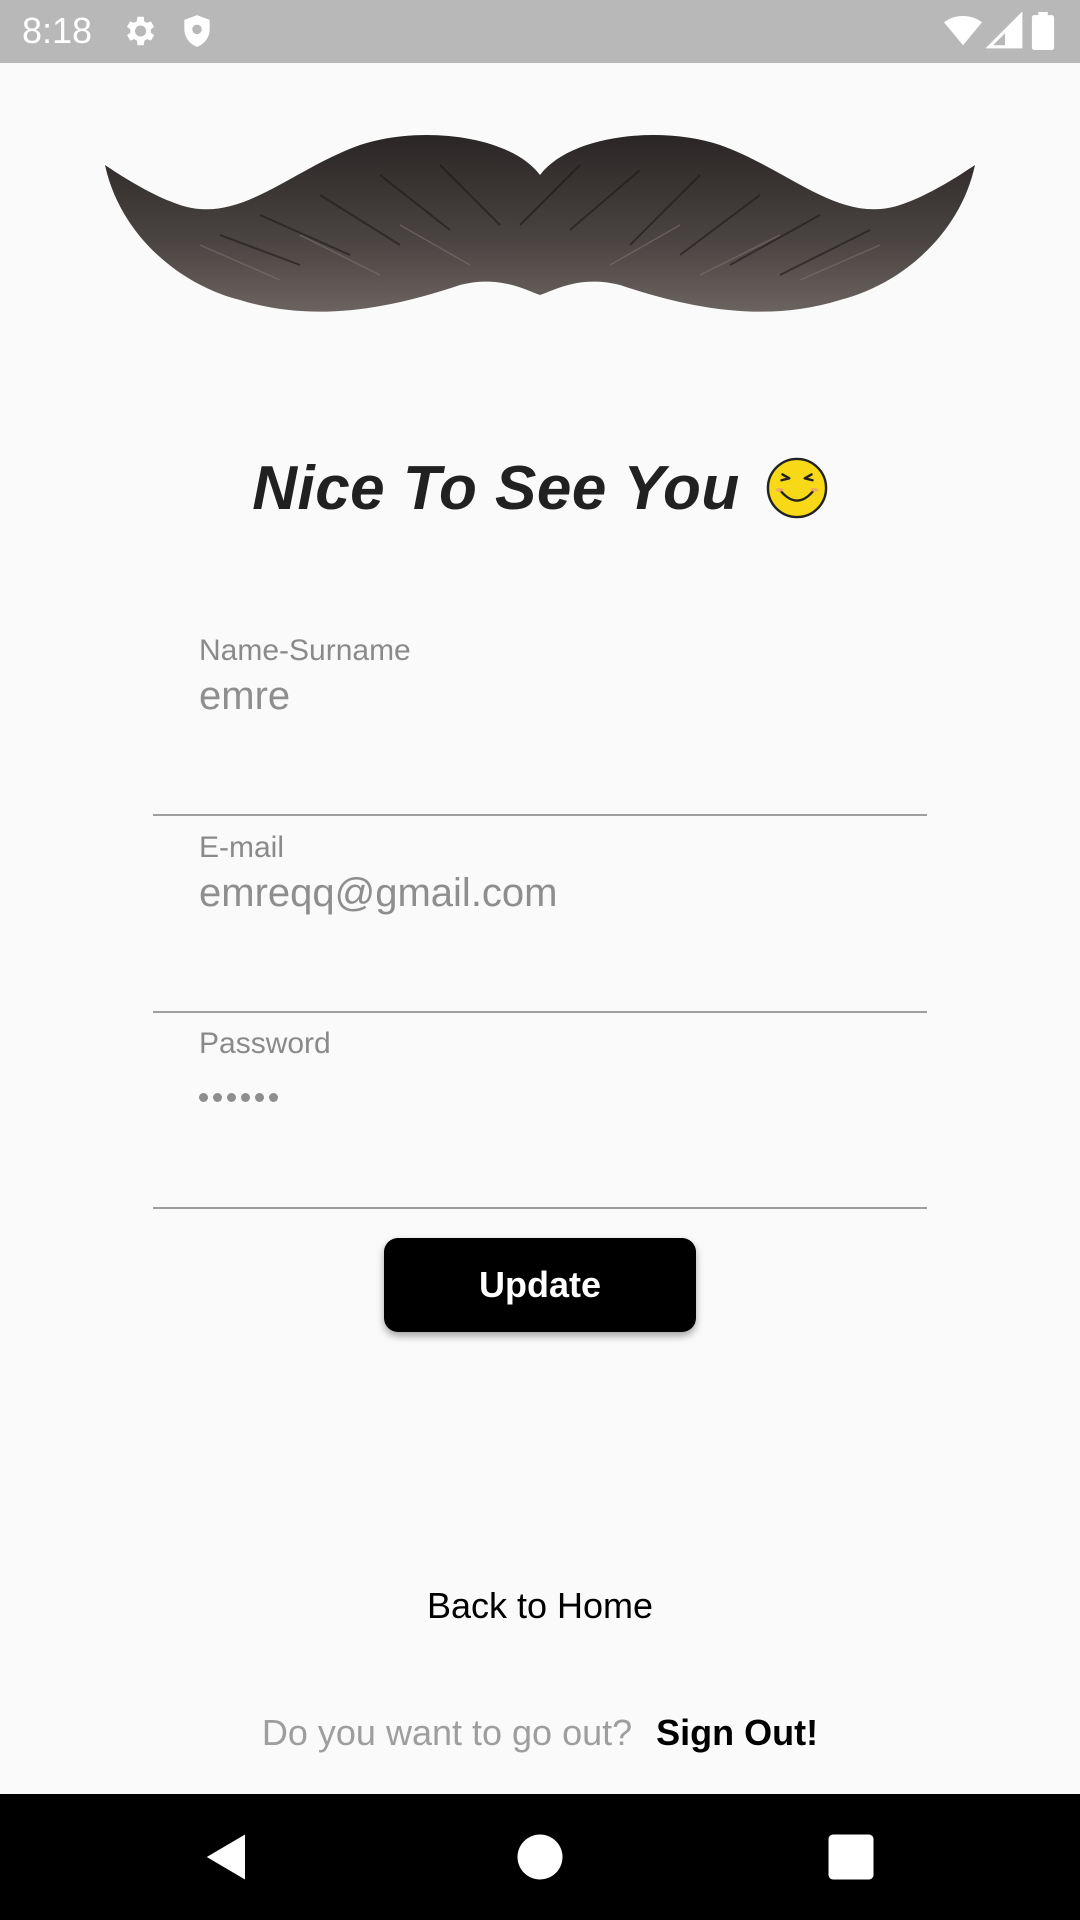  What do you see at coordinates (139, 31) in the screenshot?
I see `settings-icon` at bounding box center [139, 31].